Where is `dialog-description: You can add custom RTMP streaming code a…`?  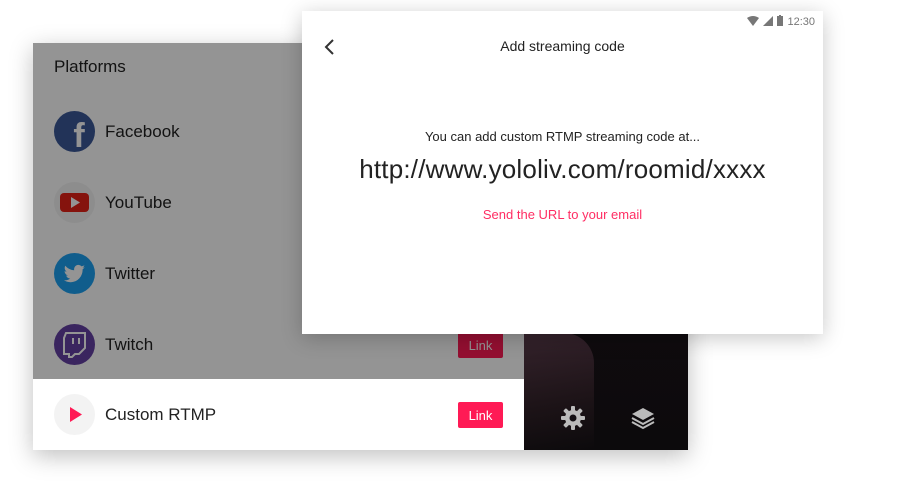 dialog-description: You can add custom RTMP streaming code a… is located at coordinates (562, 136).